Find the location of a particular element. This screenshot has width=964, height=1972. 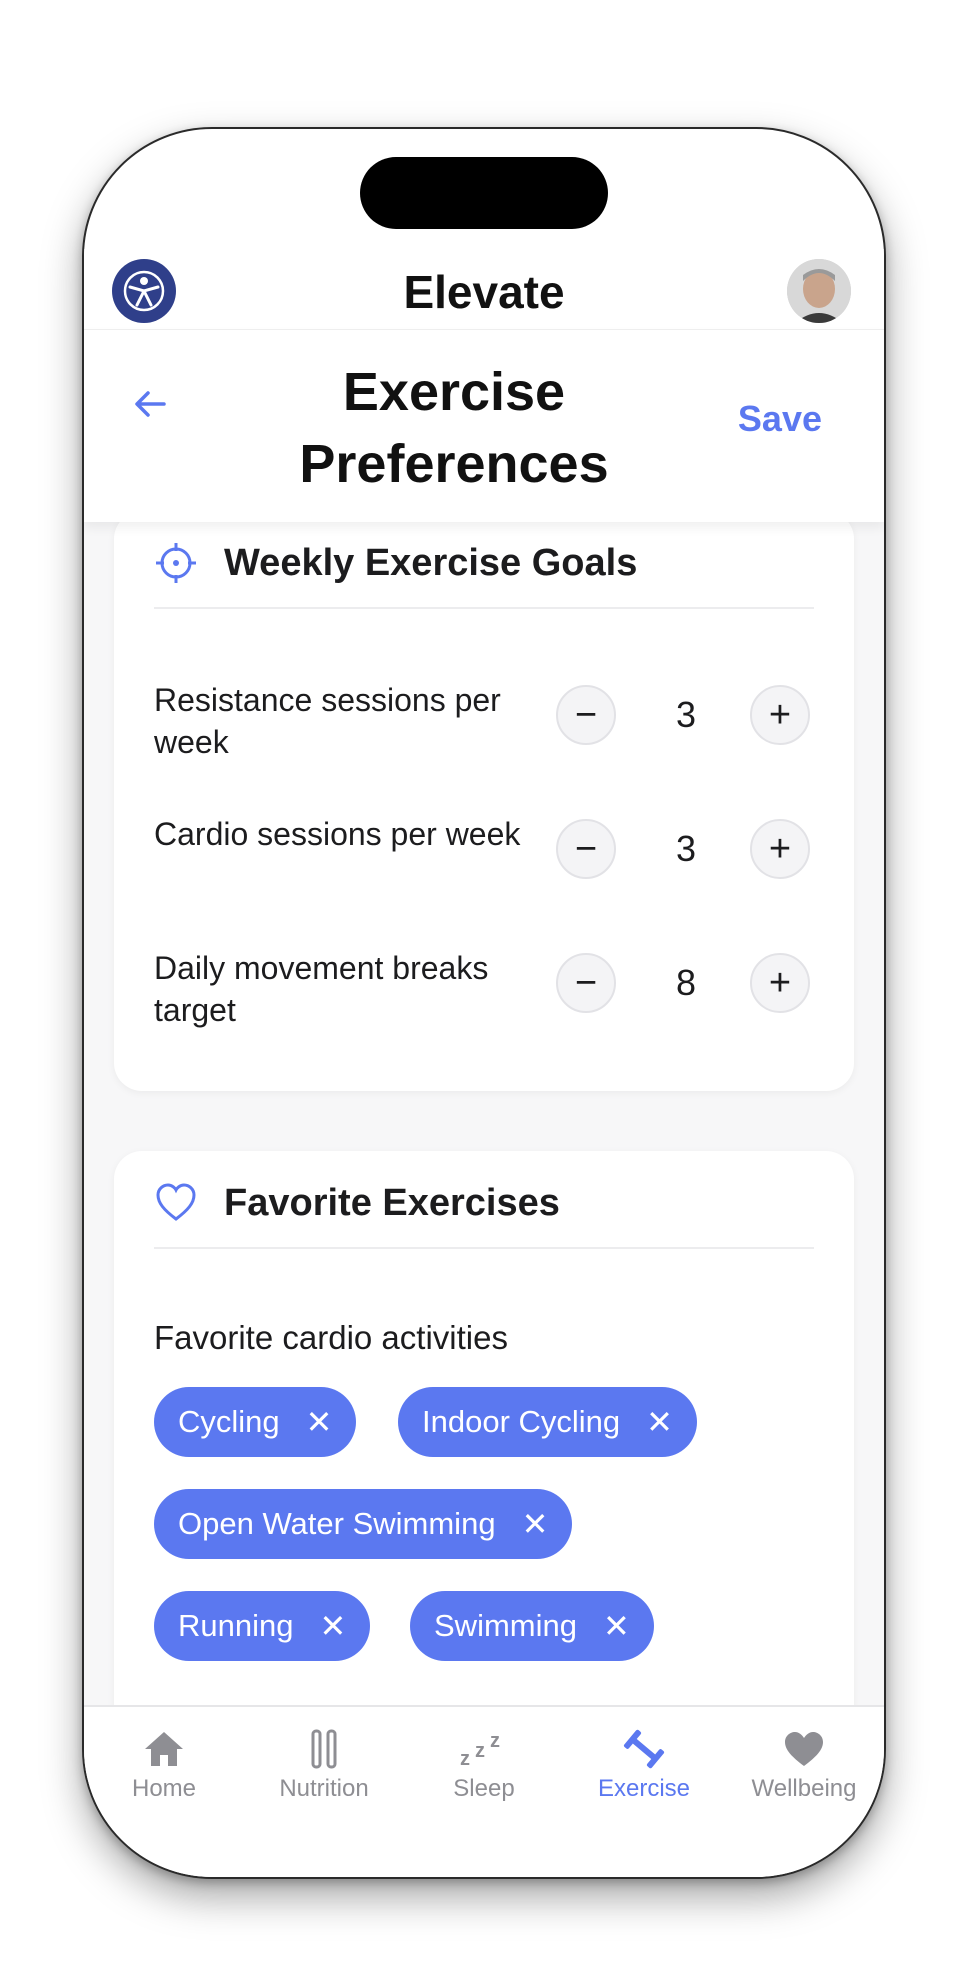

avatar is located at coordinates (819, 291).